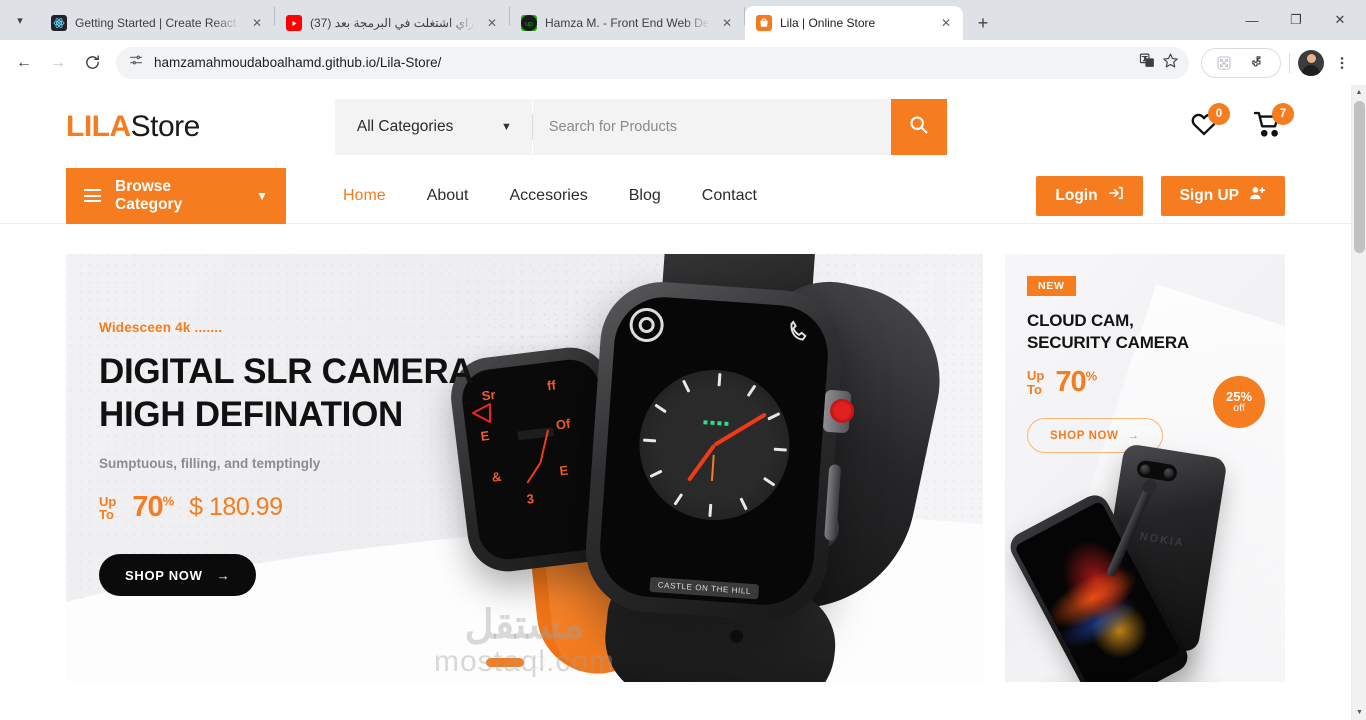  Describe the element at coordinates (1283, 113) in the screenshot. I see `cart-count-badge: 7` at that location.